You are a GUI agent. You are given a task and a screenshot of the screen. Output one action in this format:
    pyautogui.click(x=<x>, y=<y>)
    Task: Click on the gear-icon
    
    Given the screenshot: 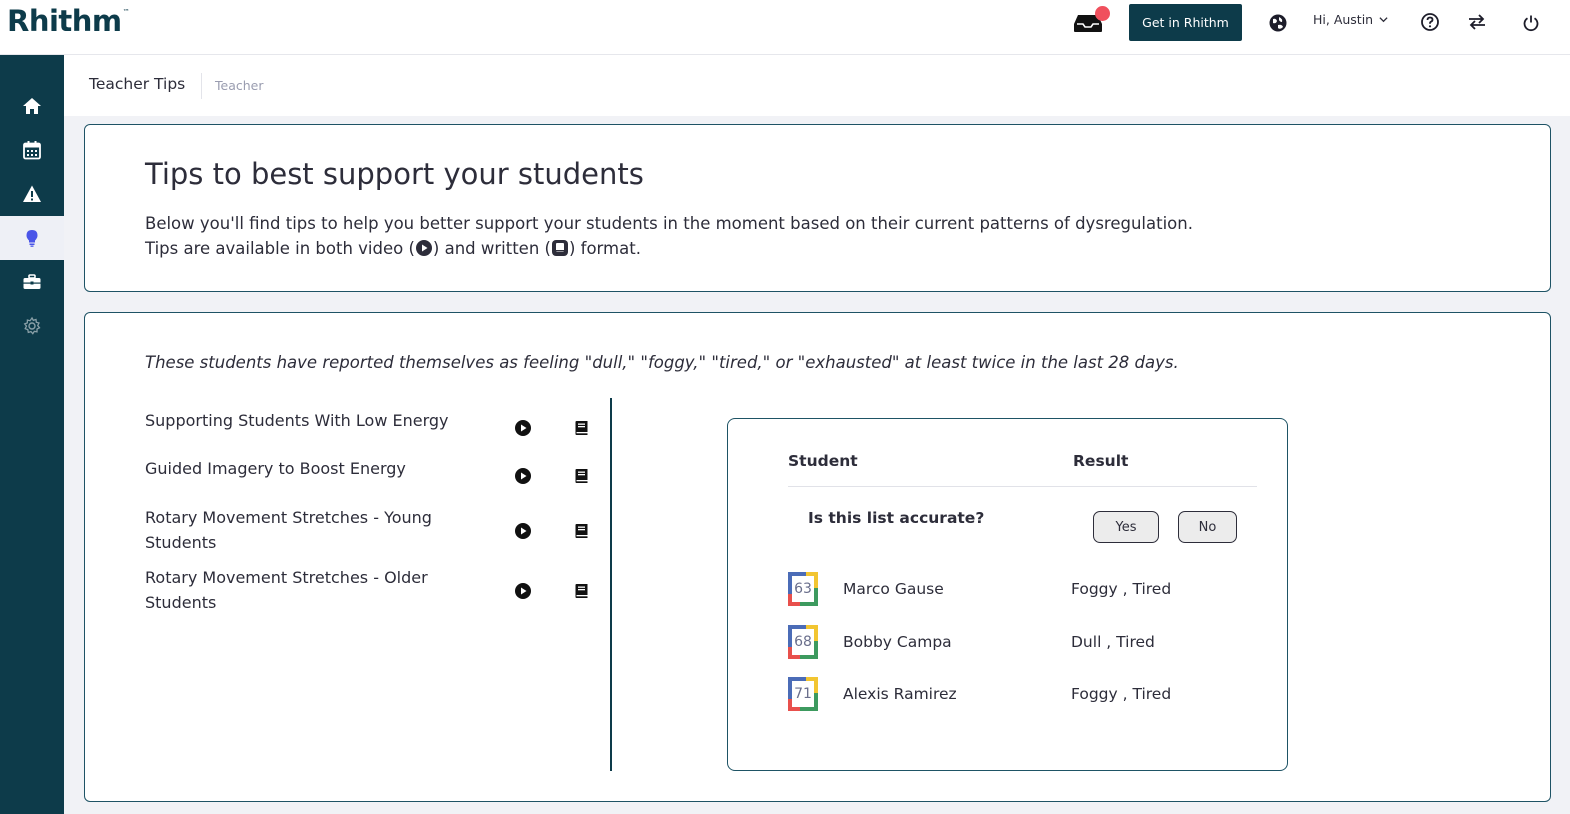 What is the action you would take?
    pyautogui.click(x=32, y=325)
    